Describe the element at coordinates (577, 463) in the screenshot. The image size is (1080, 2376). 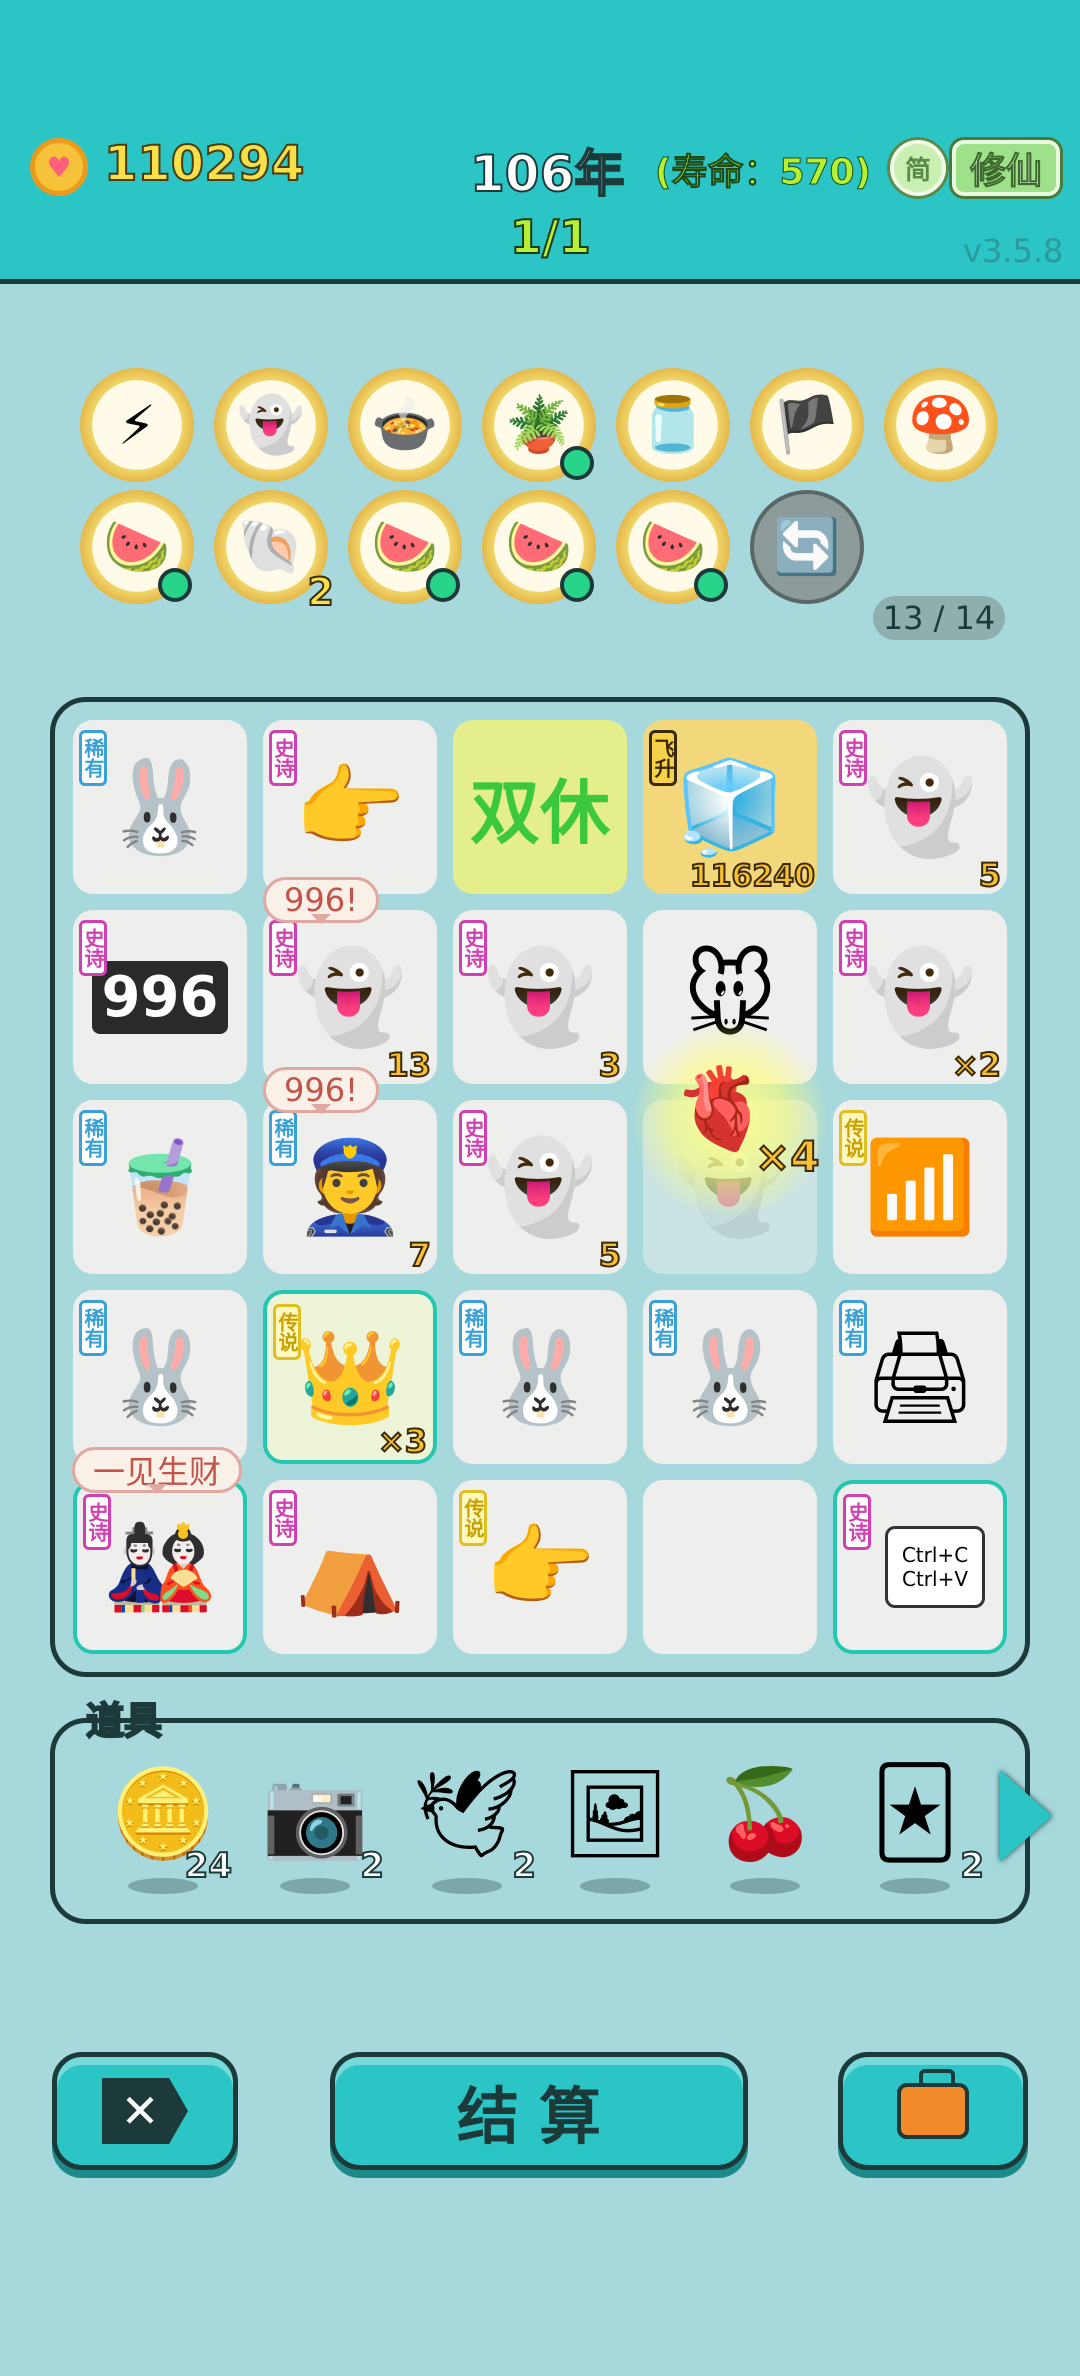
I see `active-dot` at that location.